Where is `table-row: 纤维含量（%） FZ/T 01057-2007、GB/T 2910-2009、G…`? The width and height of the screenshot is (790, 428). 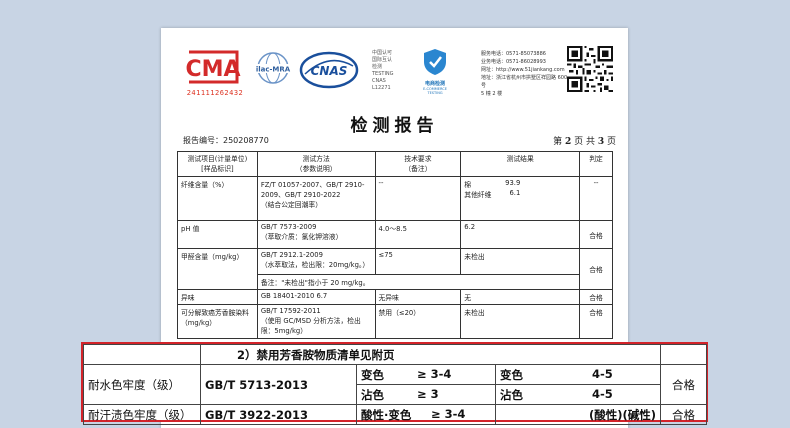
table-row: 纤维含量（%） FZ/T 01057-2007、GB/T 2910-2009、G… is located at coordinates (395, 198).